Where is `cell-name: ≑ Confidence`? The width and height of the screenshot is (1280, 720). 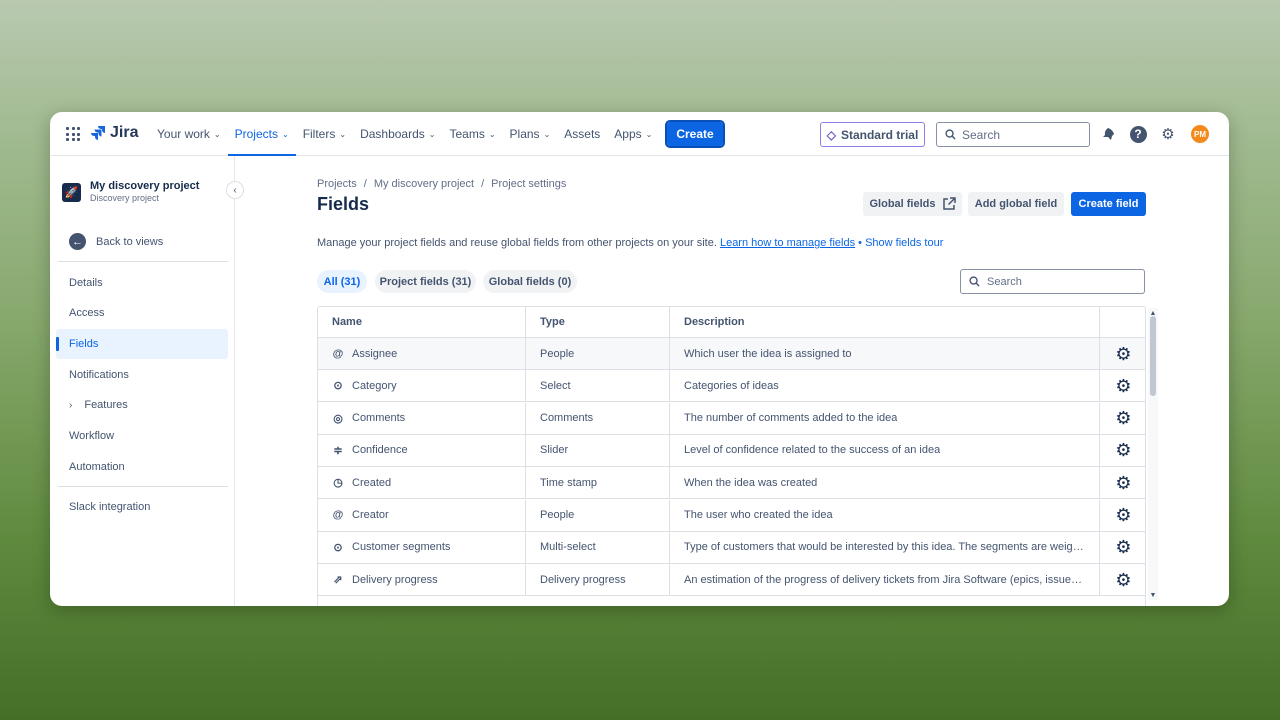 cell-name: ≑ Confidence is located at coordinates (422, 450).